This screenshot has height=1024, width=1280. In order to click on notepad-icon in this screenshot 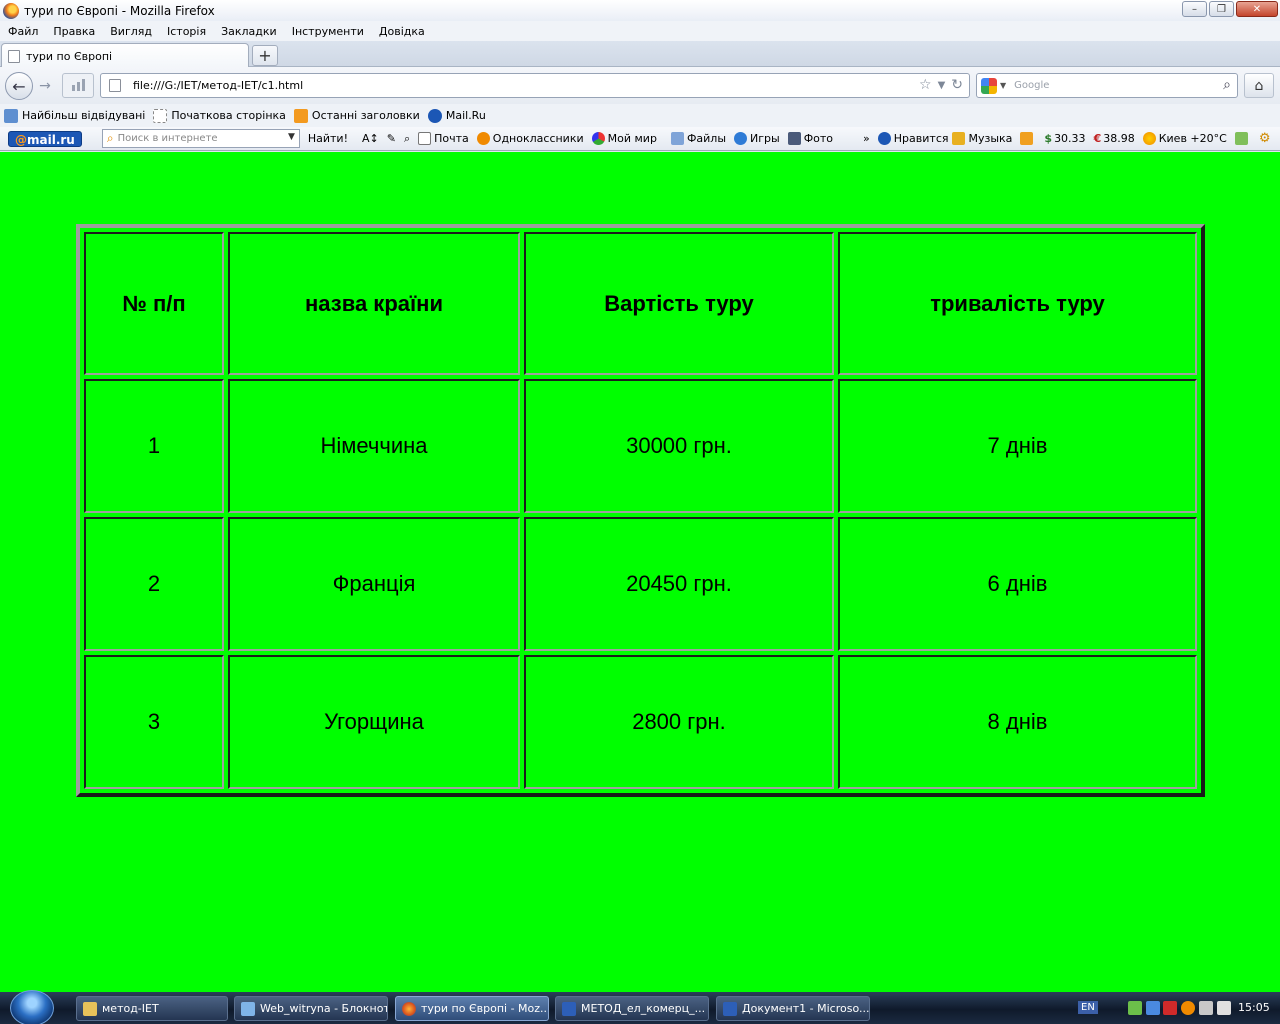, I will do `click(248, 1008)`.